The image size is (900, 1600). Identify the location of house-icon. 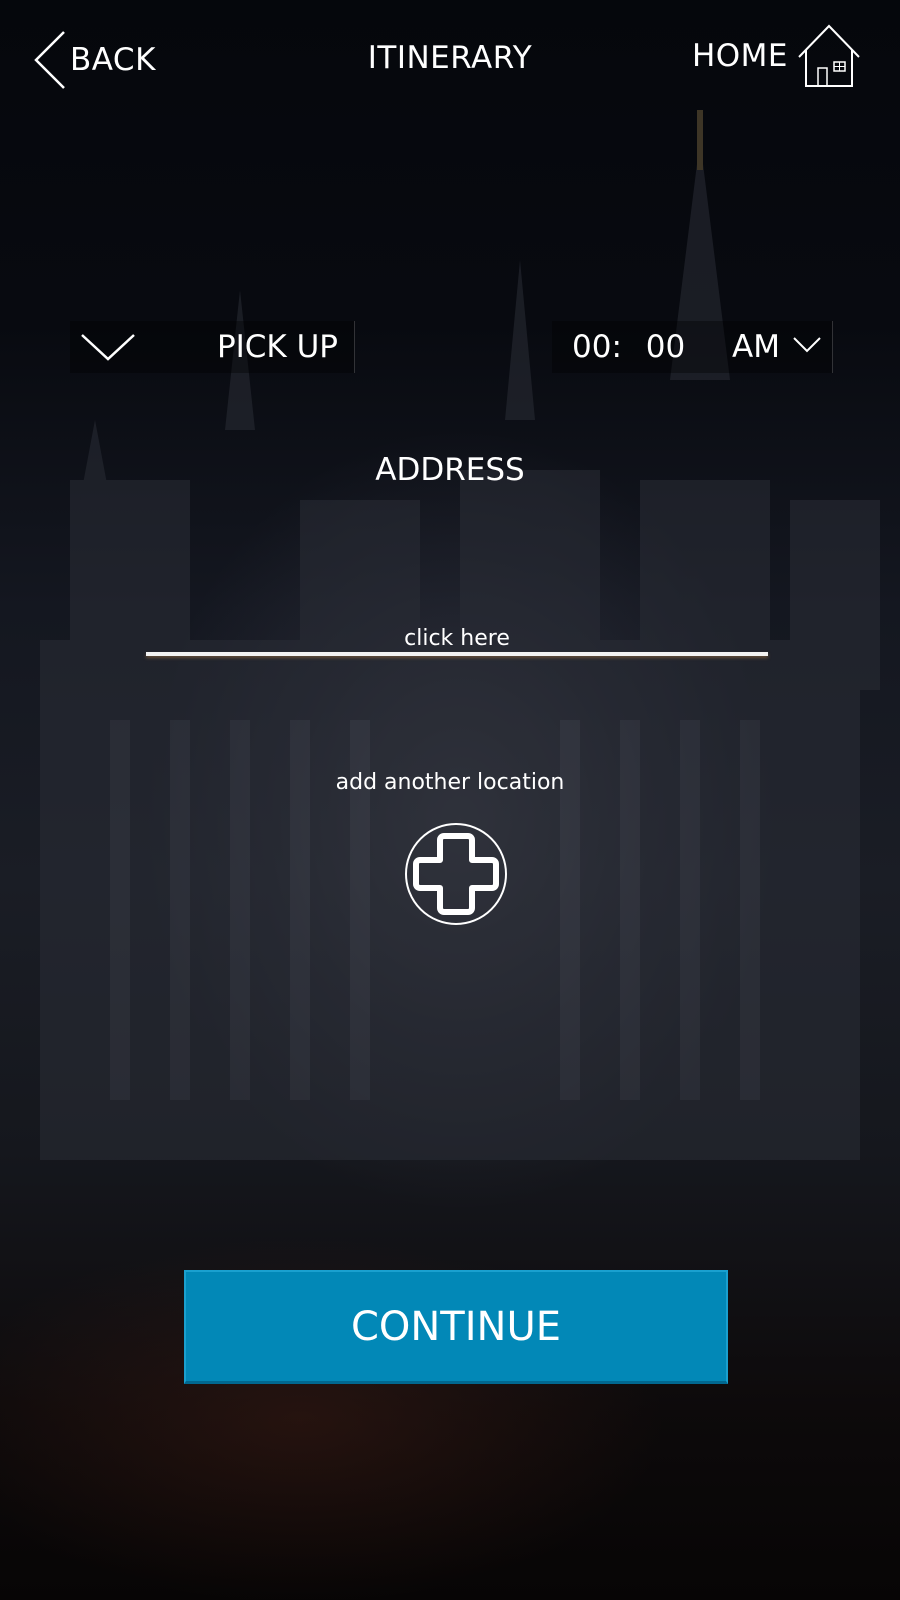
(829, 55).